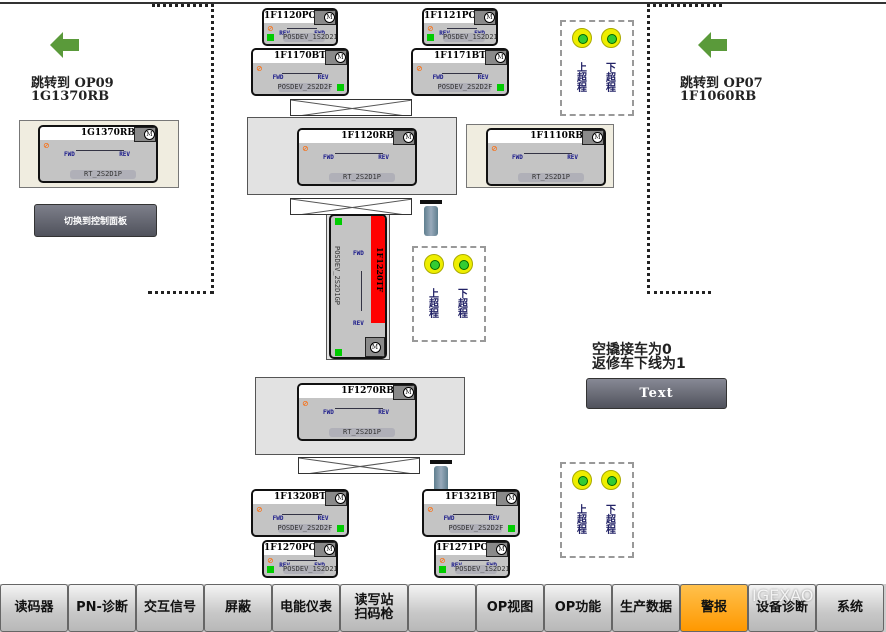 The height and width of the screenshot is (632, 886). Describe the element at coordinates (378, 269) in the screenshot. I see `device-id: 1F1220TF` at that location.